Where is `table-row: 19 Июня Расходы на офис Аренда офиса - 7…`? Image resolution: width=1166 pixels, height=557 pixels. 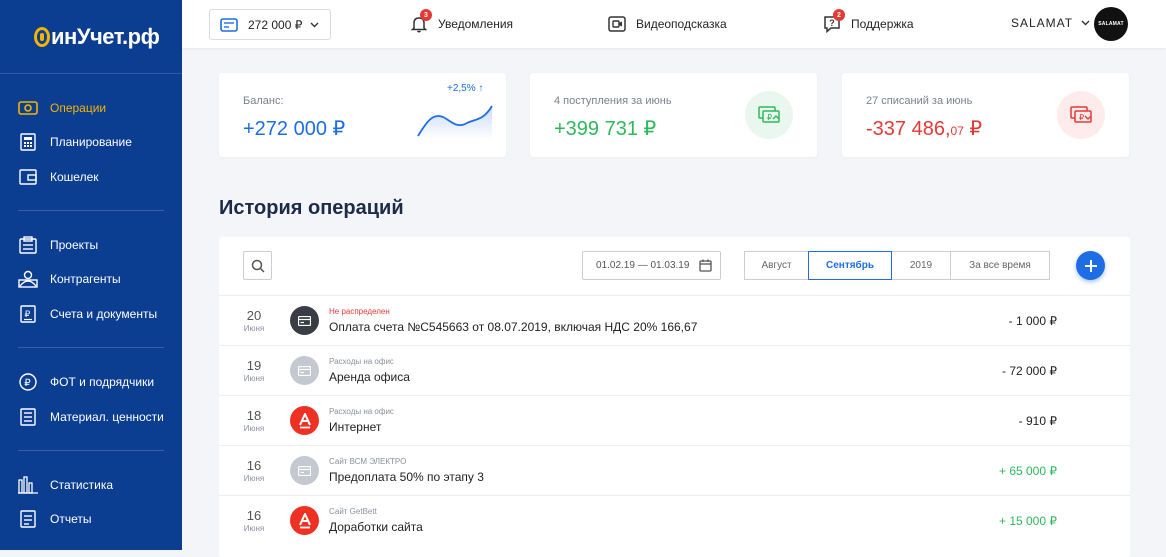 table-row: 19 Июня Расходы на офис Аренда офиса - 7… is located at coordinates (674, 370).